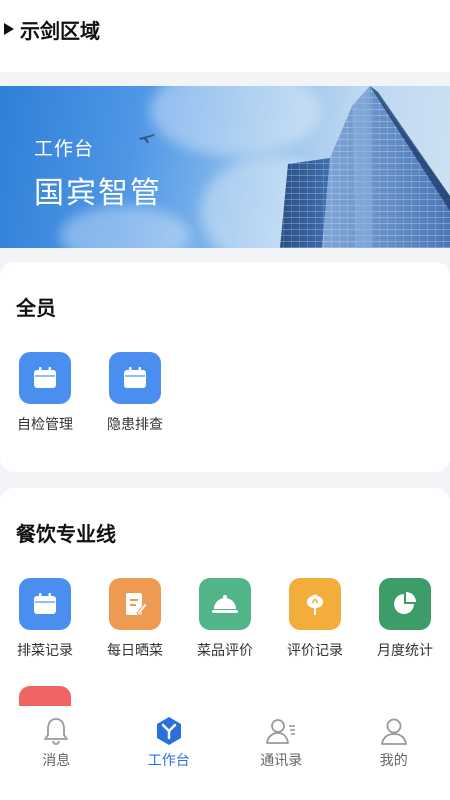 This screenshot has height=800, width=450. I want to click on user-icon, so click(393, 731).